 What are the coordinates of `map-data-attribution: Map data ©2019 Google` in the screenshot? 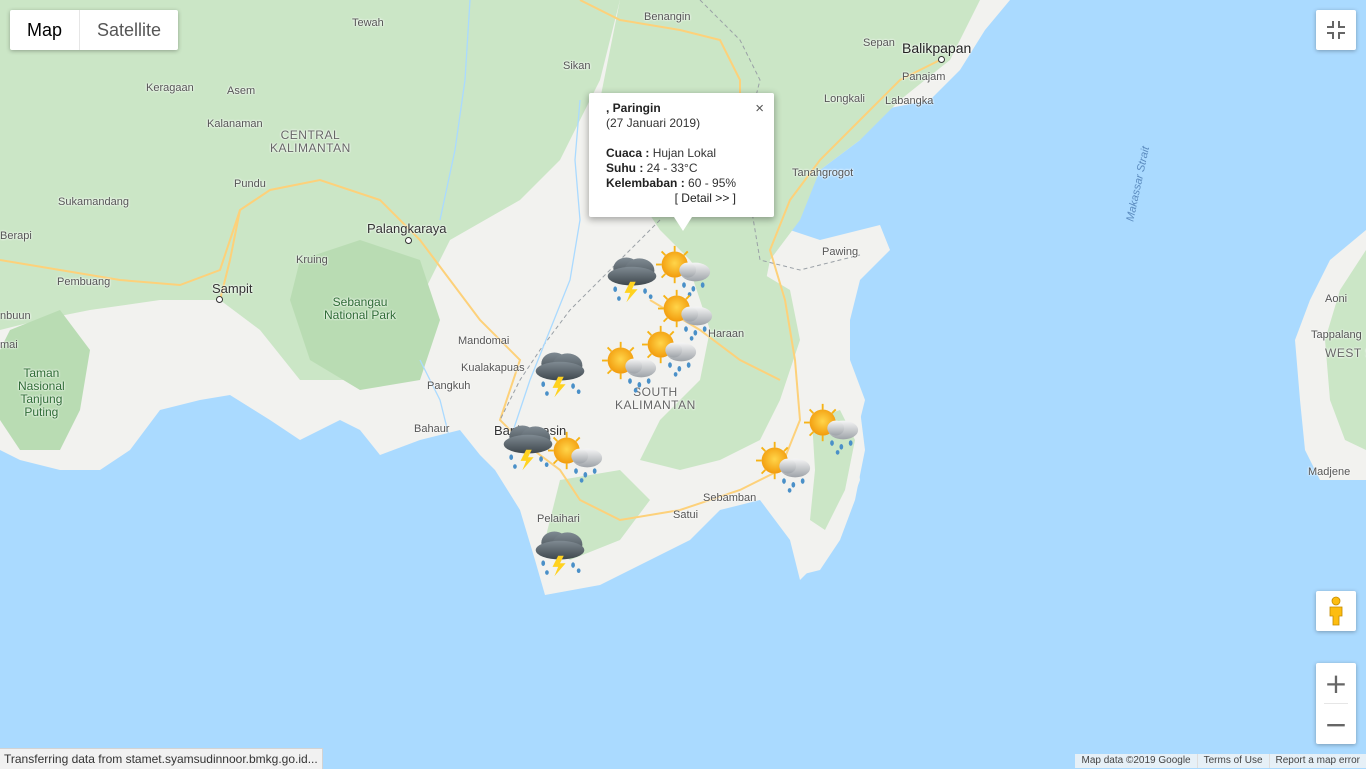 It's located at (1136, 760).